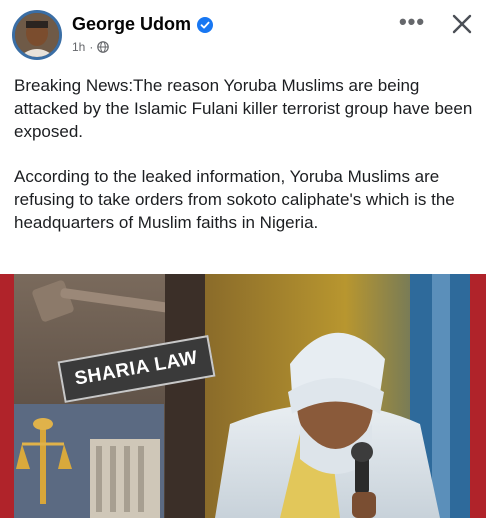  I want to click on globe-icon, so click(103, 47).